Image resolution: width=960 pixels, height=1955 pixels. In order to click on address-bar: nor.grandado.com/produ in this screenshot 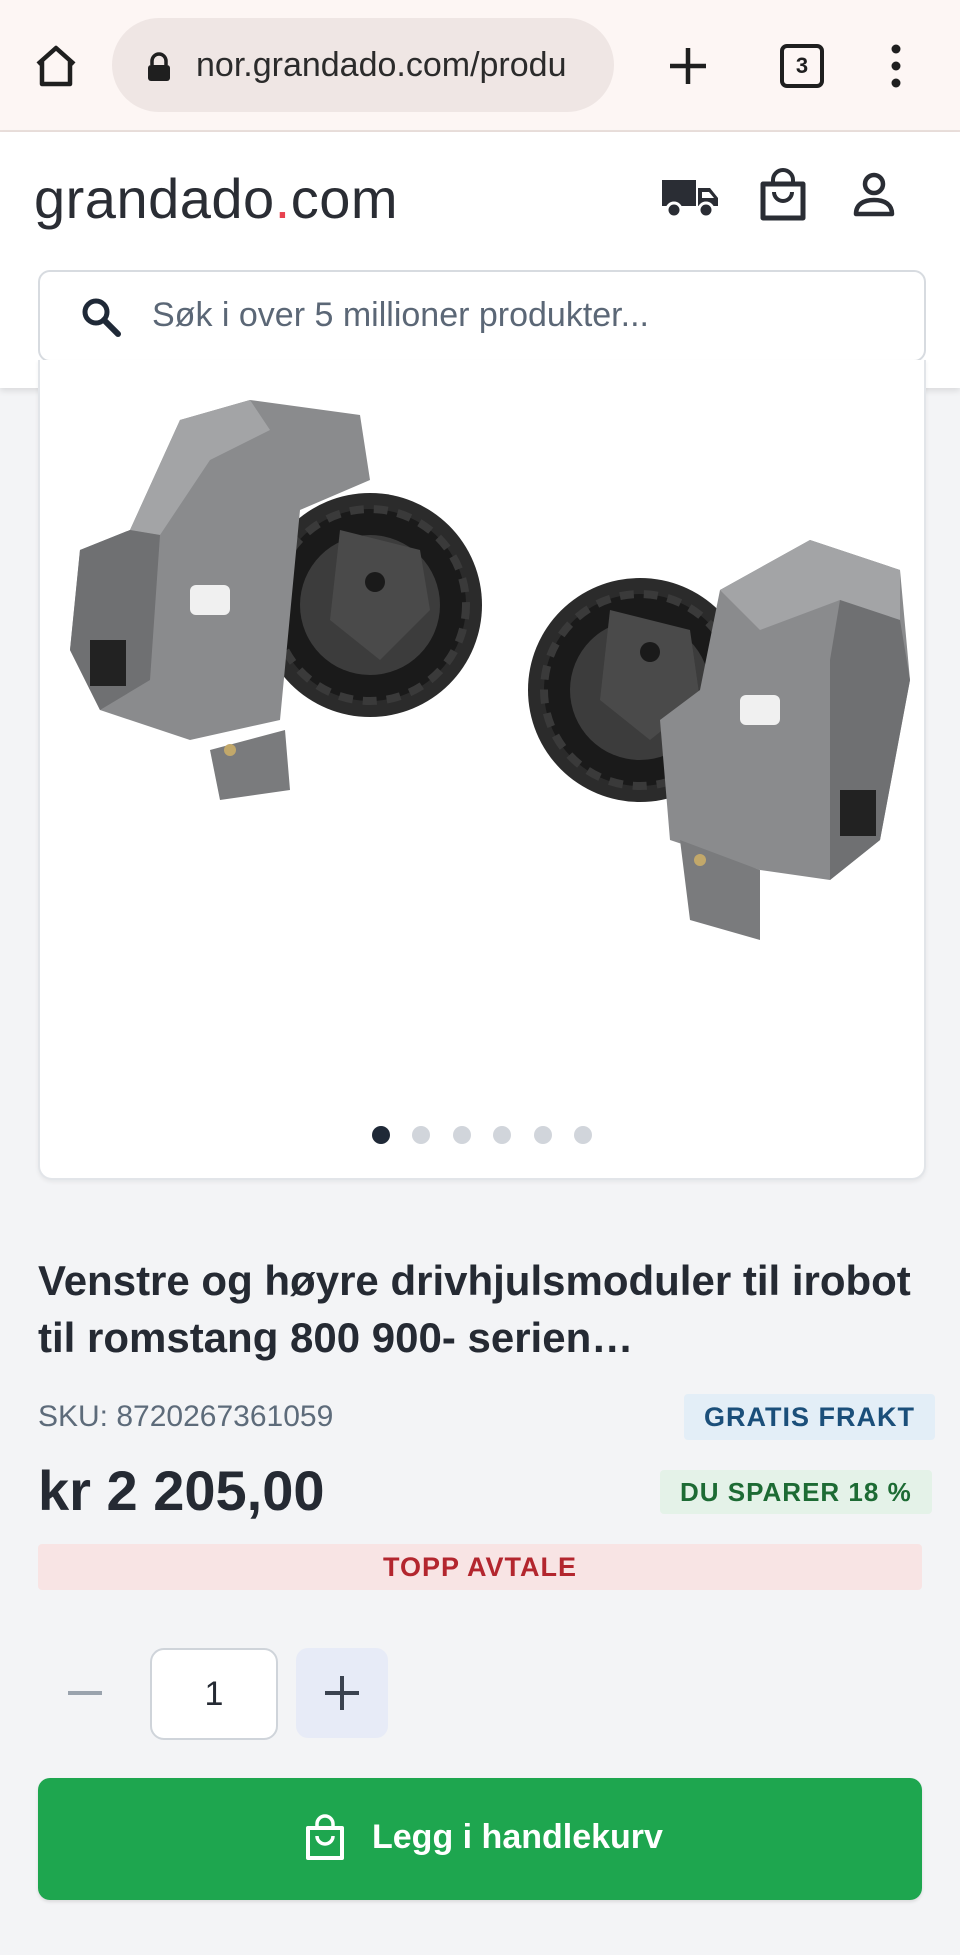, I will do `click(363, 65)`.